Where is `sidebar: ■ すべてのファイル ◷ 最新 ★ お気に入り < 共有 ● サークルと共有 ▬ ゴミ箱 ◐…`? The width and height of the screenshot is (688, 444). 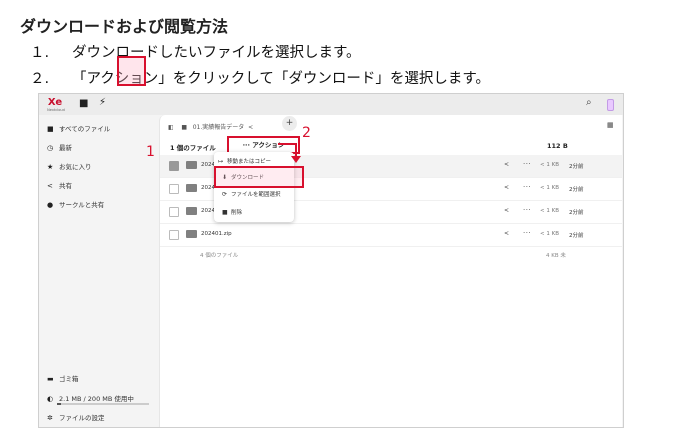
sidebar: ■ すべてのファイル ◷ 最新 ★ お気に入り < 共有 ● サークルと共有 ▬ ゴミ箱 ◐… is located at coordinates (99, 271).